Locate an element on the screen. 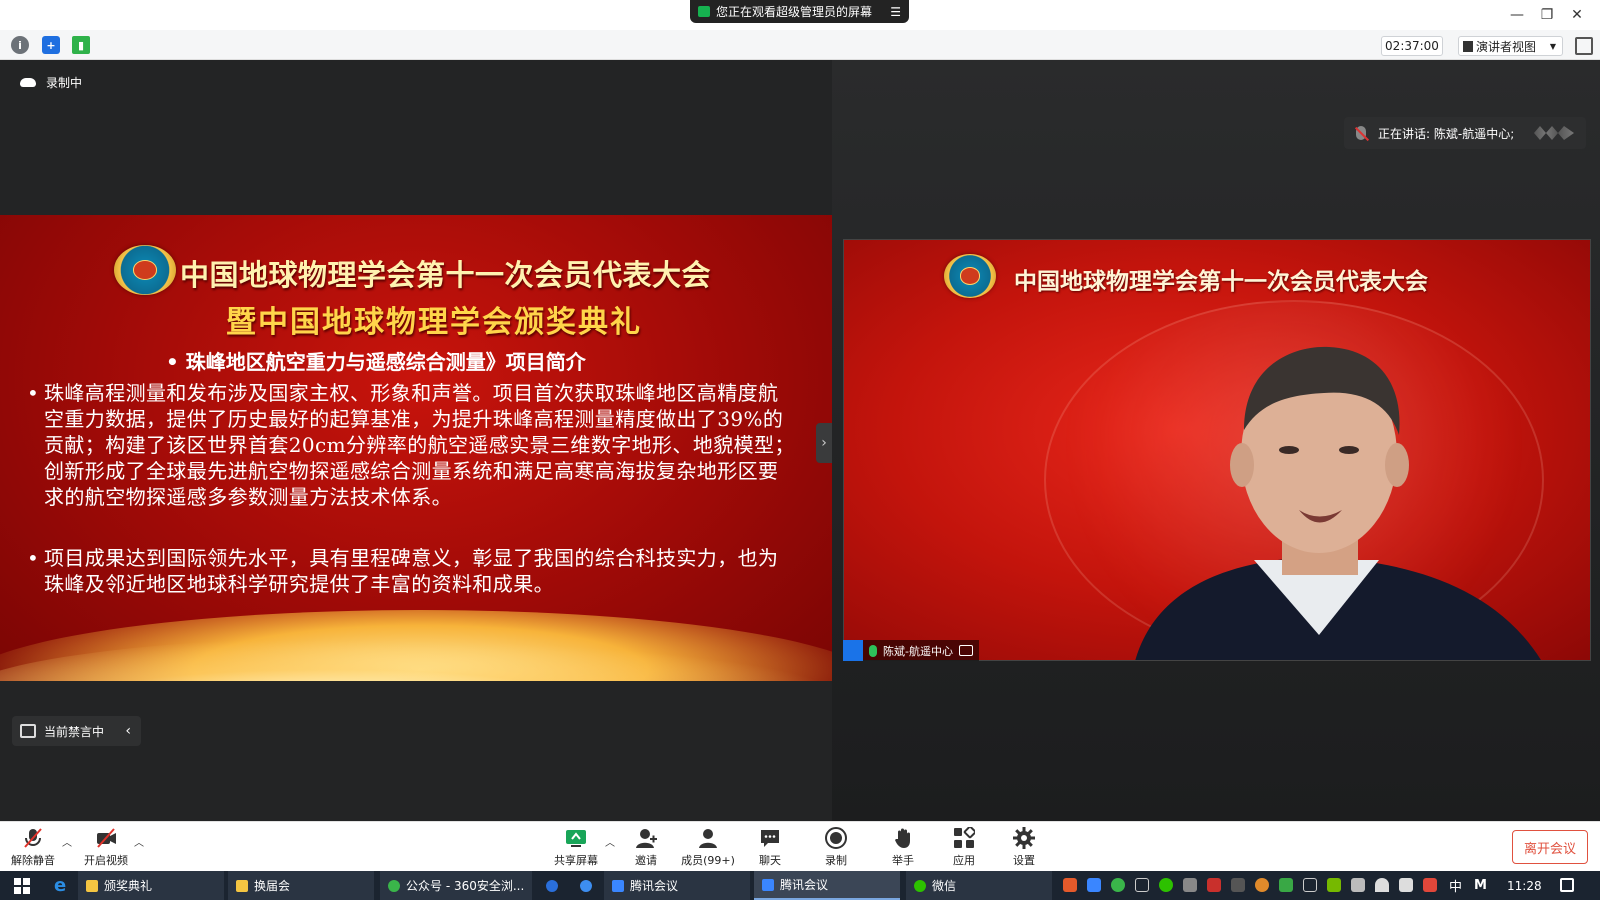 The height and width of the screenshot is (900, 1600). tray-keyboard-icon is located at coordinates (1310, 885).